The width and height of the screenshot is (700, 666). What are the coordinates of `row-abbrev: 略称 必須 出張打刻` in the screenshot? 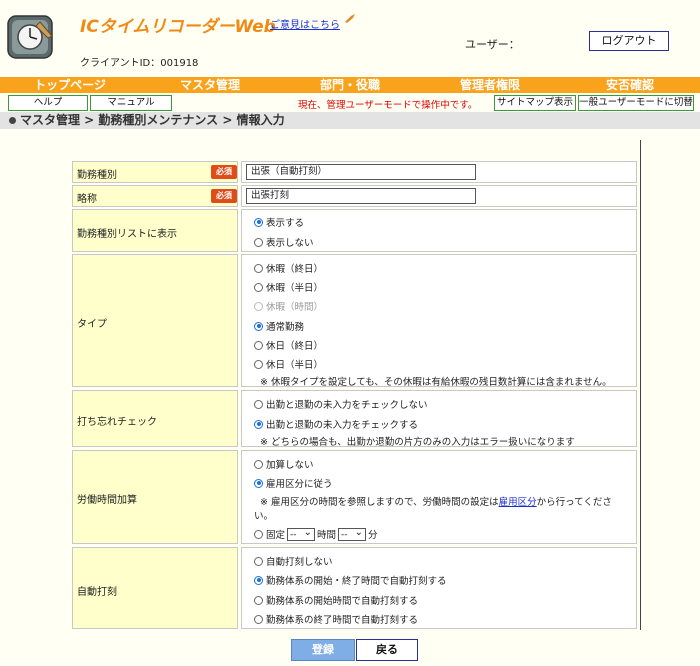 It's located at (354, 196).